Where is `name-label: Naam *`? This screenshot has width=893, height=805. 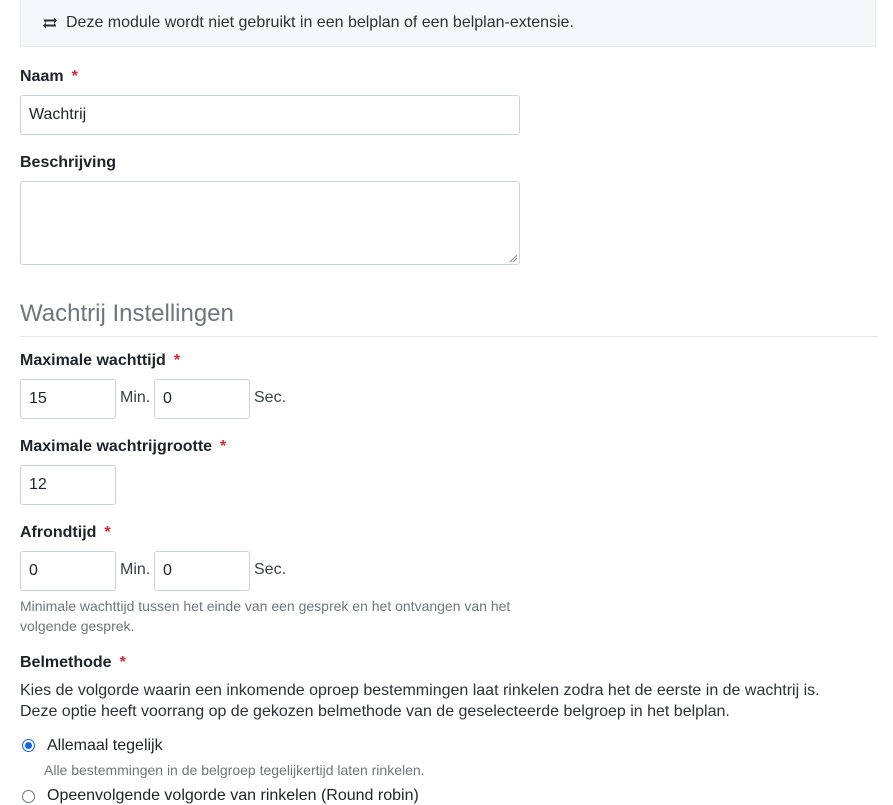
name-label: Naam * is located at coordinates (49, 76).